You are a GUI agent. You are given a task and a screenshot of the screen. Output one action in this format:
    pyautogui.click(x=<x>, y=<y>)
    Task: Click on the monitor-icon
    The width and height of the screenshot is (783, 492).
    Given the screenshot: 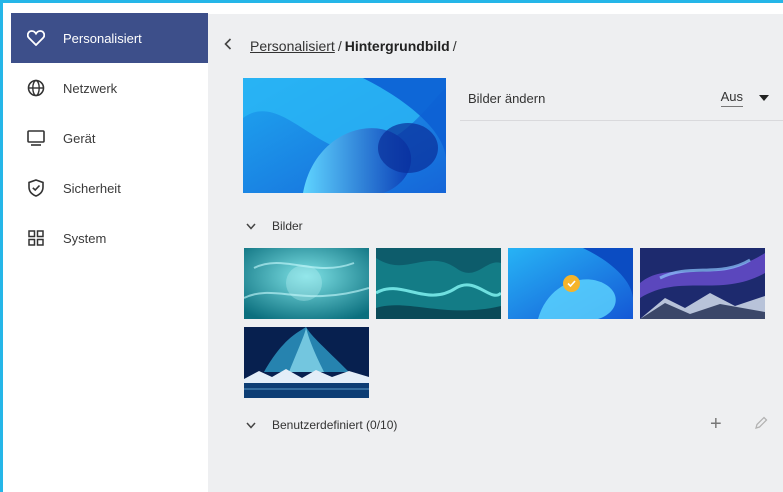 What is the action you would take?
    pyautogui.click(x=36, y=138)
    